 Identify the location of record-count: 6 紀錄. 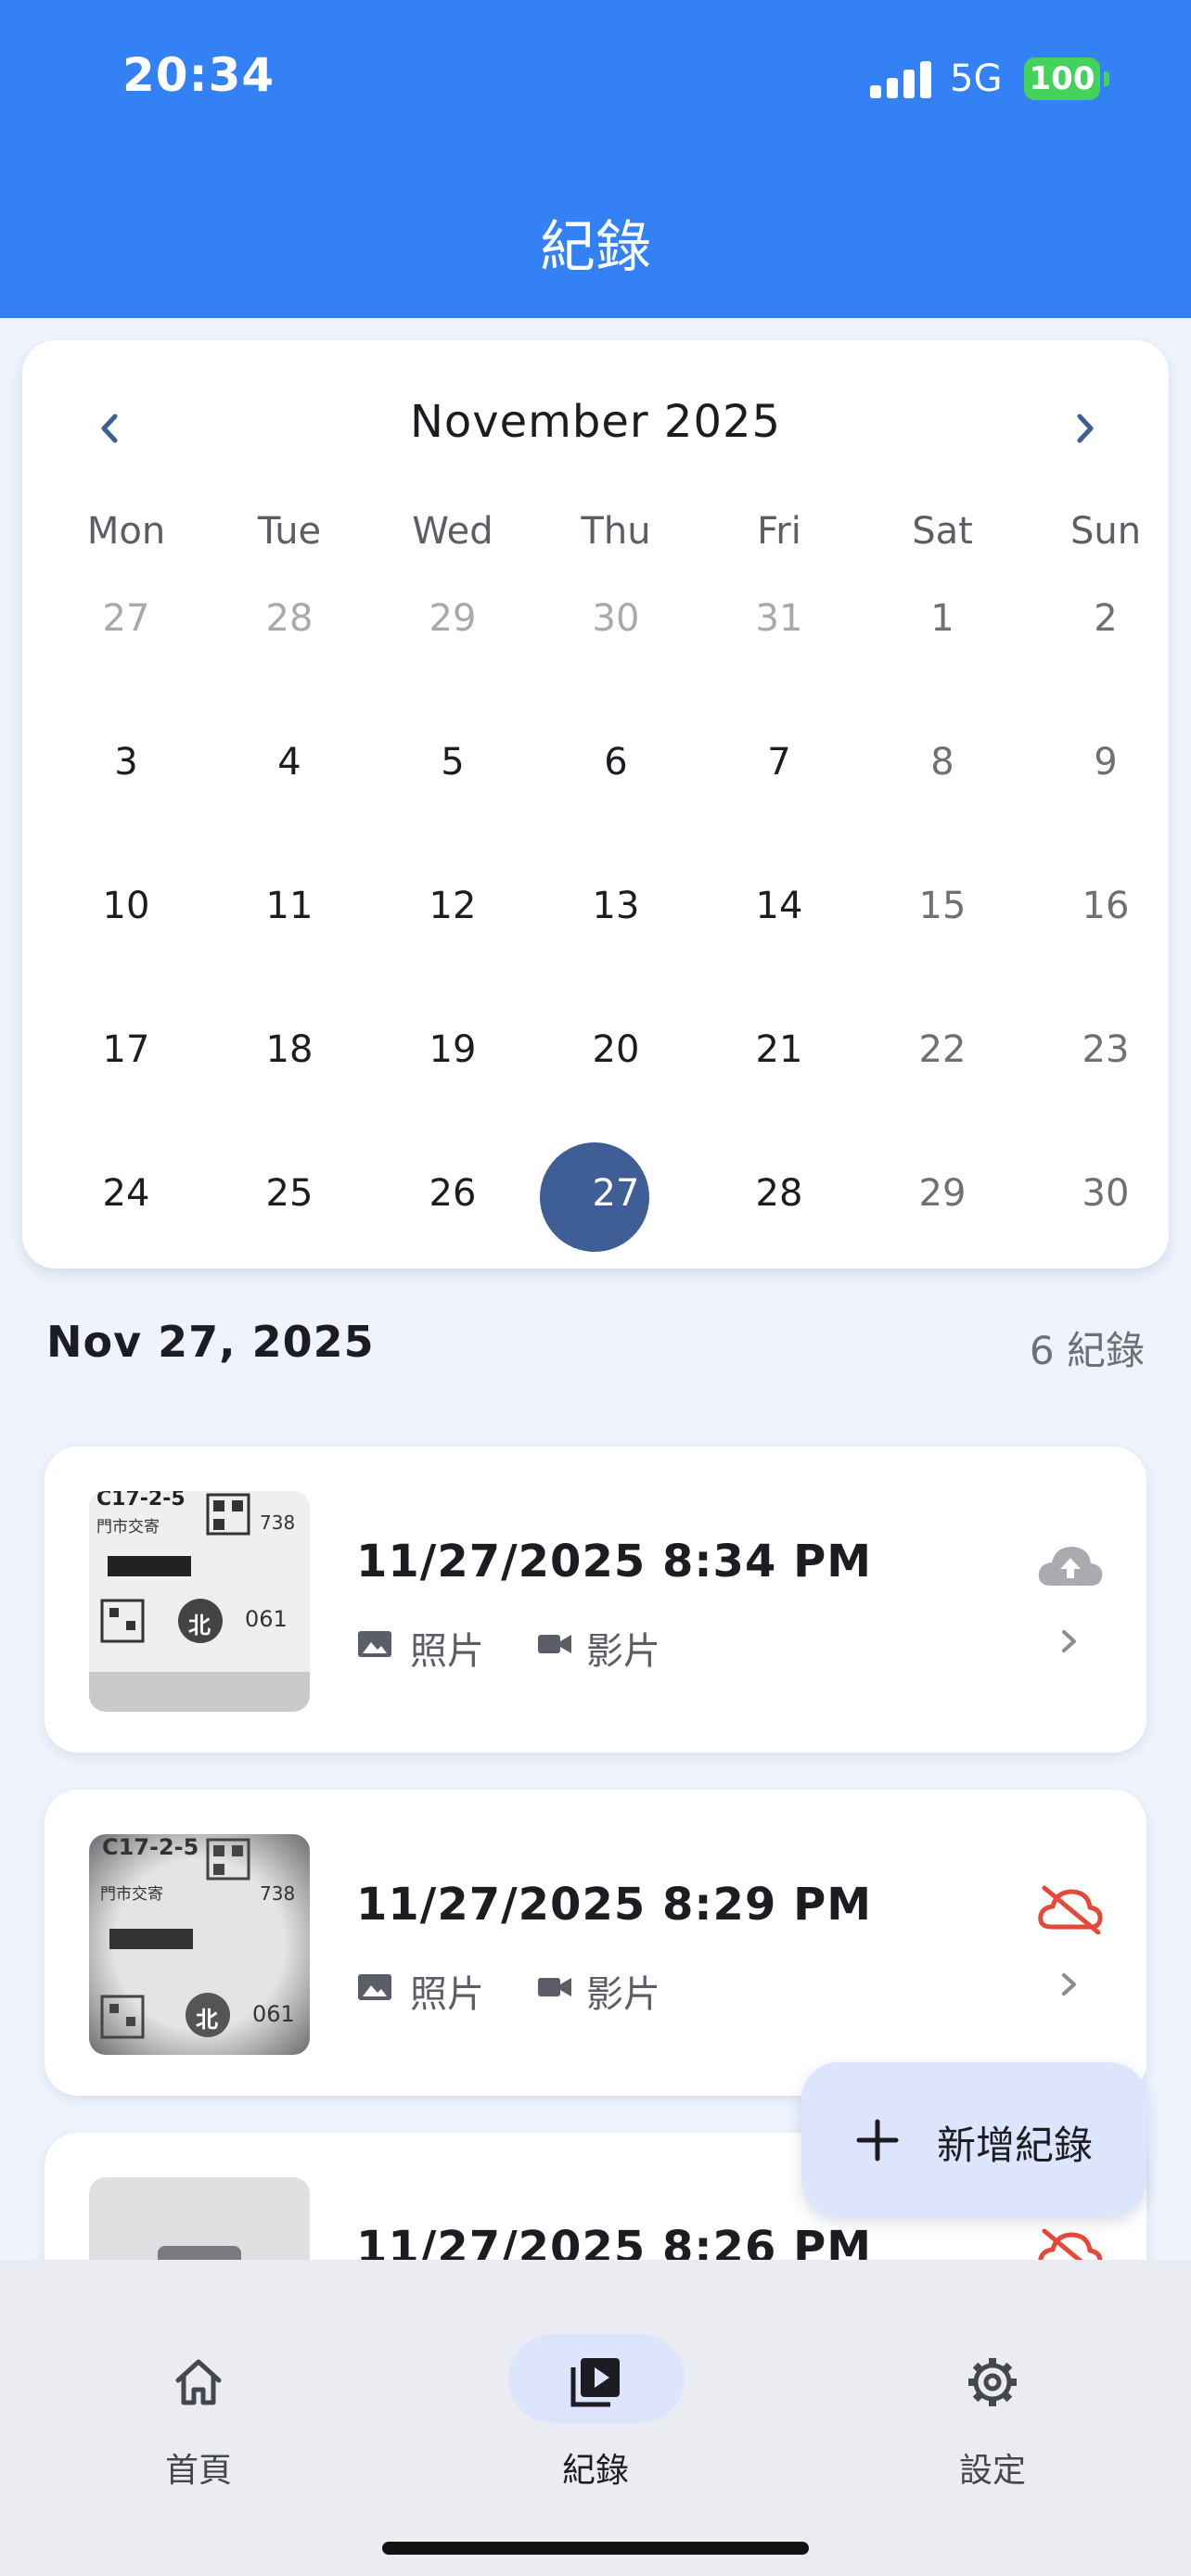
(1087, 1351).